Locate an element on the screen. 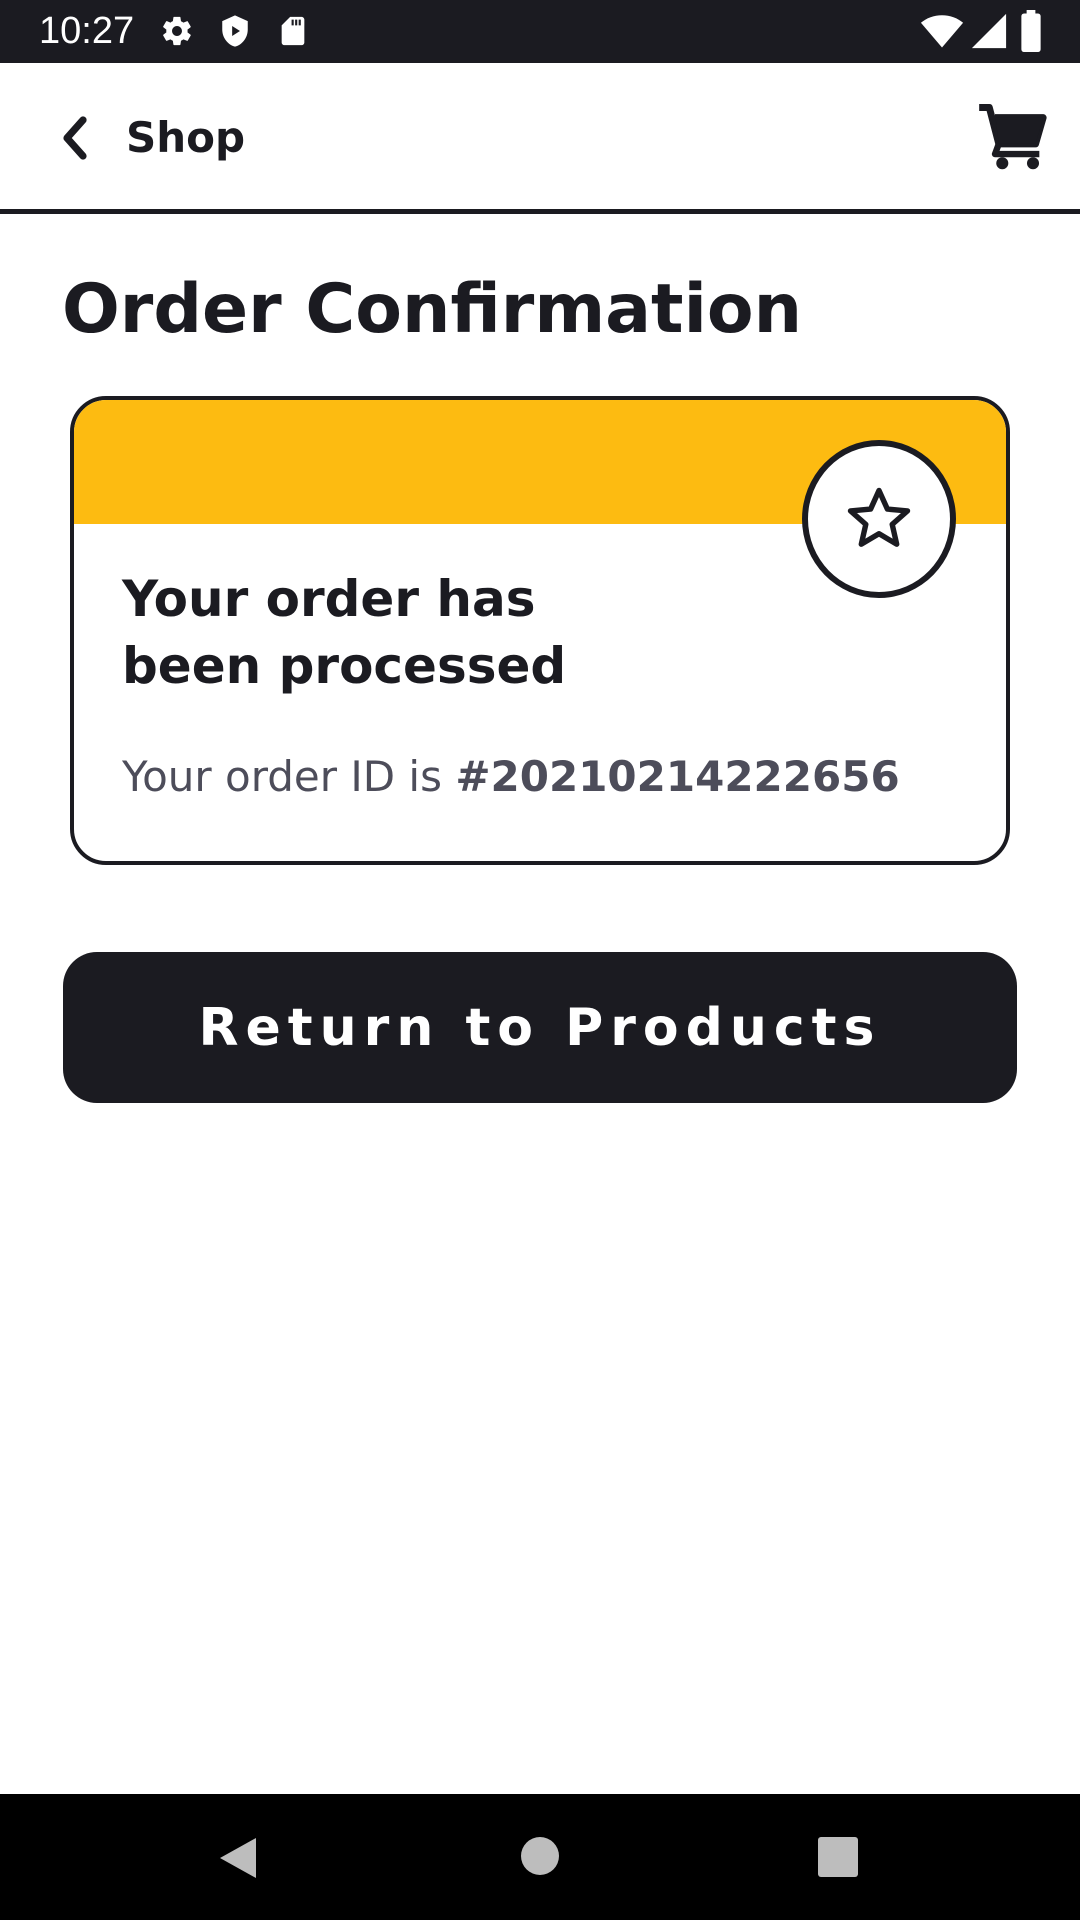 The image size is (1080, 1920). app-bar-divider is located at coordinates (540, 211).